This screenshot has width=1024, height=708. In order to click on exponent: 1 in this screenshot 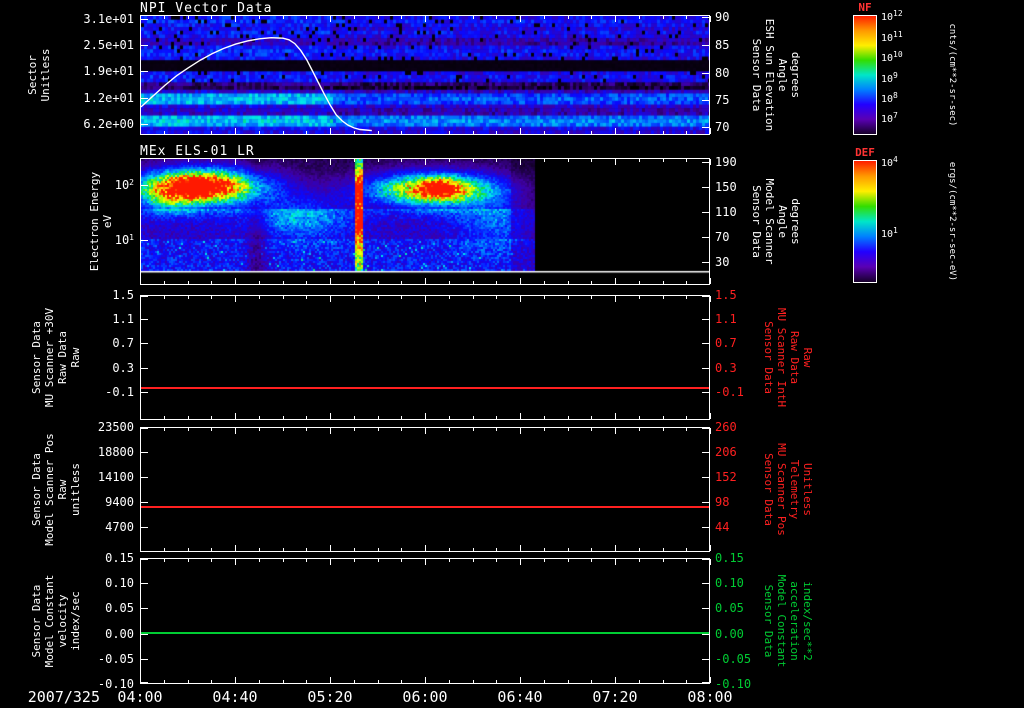, I will do `click(131, 237)`.